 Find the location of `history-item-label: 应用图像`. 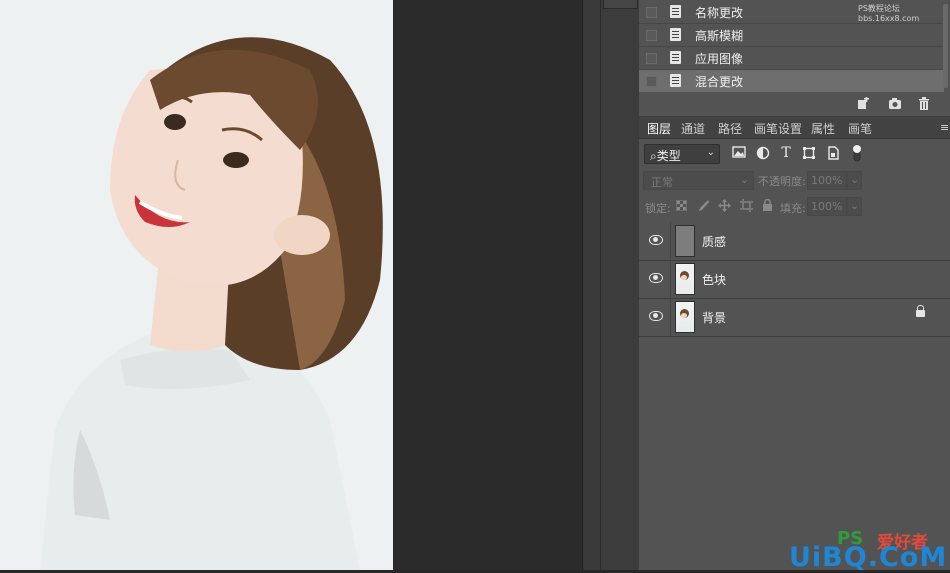

history-item-label: 应用图像 is located at coordinates (719, 59).